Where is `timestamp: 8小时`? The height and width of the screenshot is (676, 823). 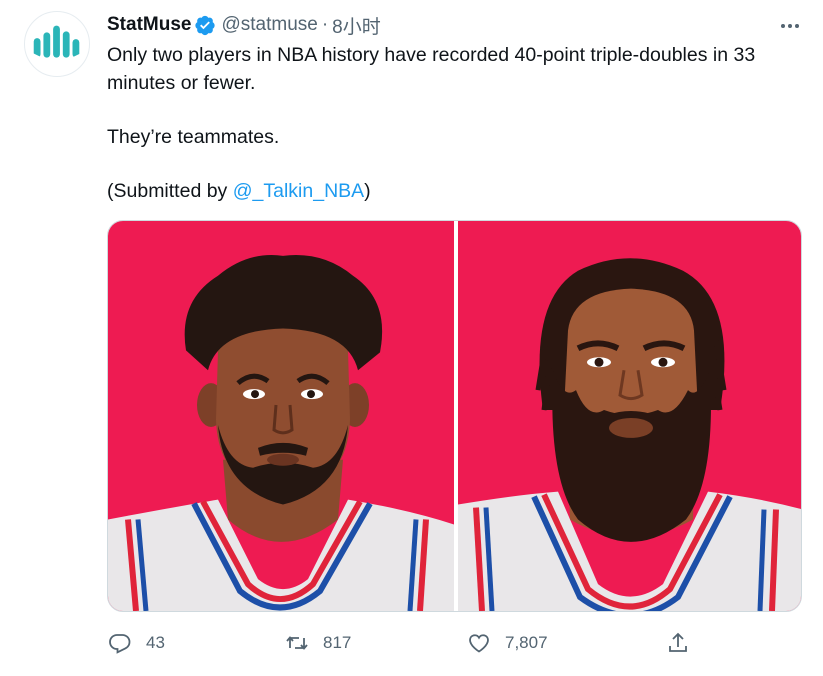 timestamp: 8小时 is located at coordinates (356, 25).